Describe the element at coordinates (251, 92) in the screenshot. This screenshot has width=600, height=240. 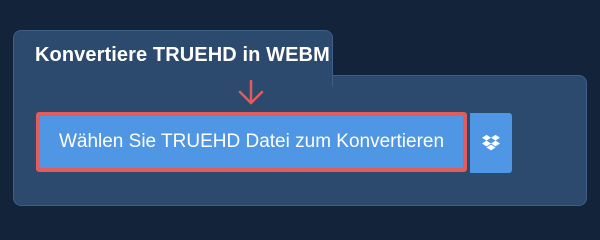
I see `down-arrow-icon` at that location.